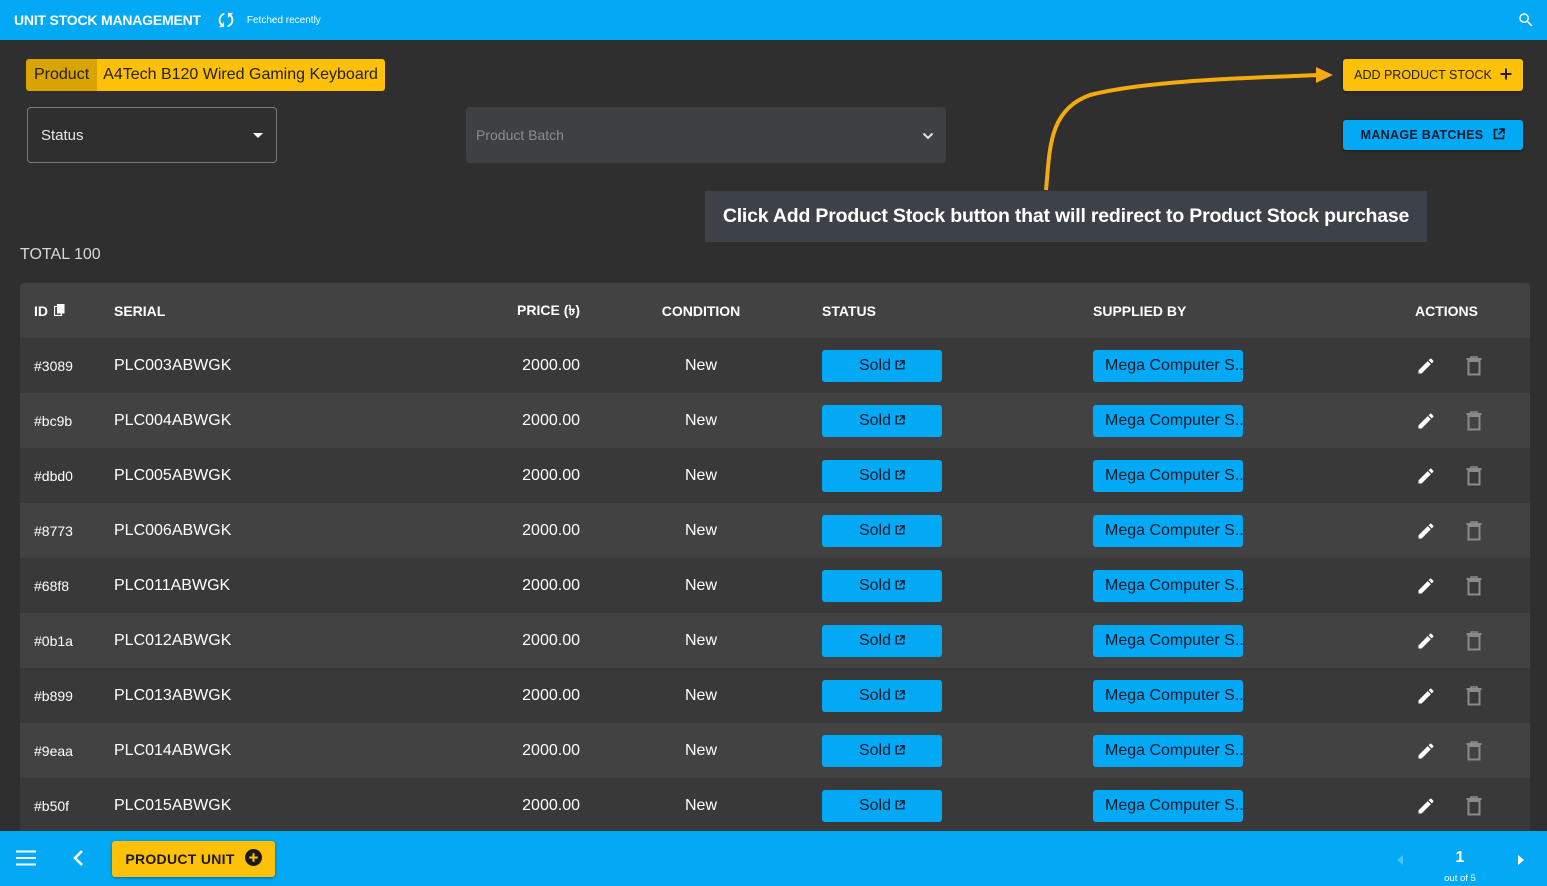 Image resolution: width=1547 pixels, height=886 pixels. Describe the element at coordinates (773, 858) in the screenshot. I see `bottom-bar: PRODUCT UNIT 1 out of 5` at that location.